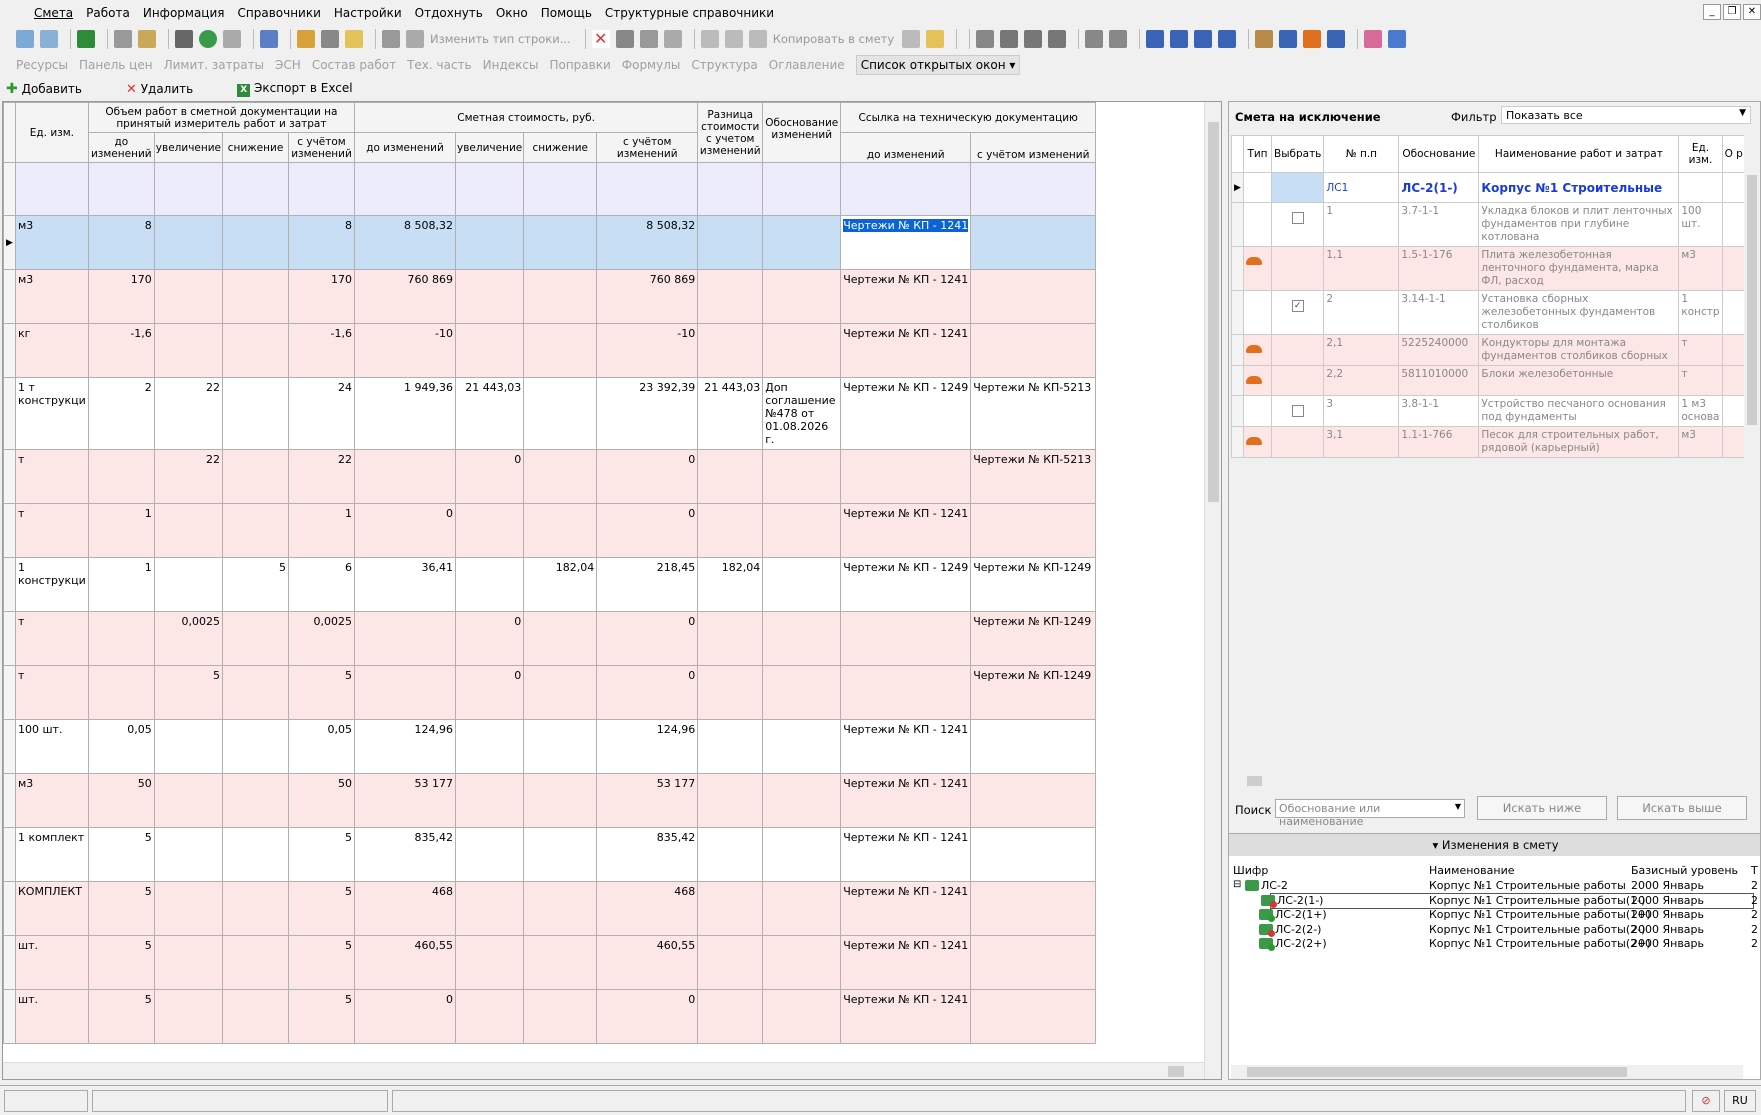  What do you see at coordinates (624, 39) in the screenshot?
I see `move-icon` at bounding box center [624, 39].